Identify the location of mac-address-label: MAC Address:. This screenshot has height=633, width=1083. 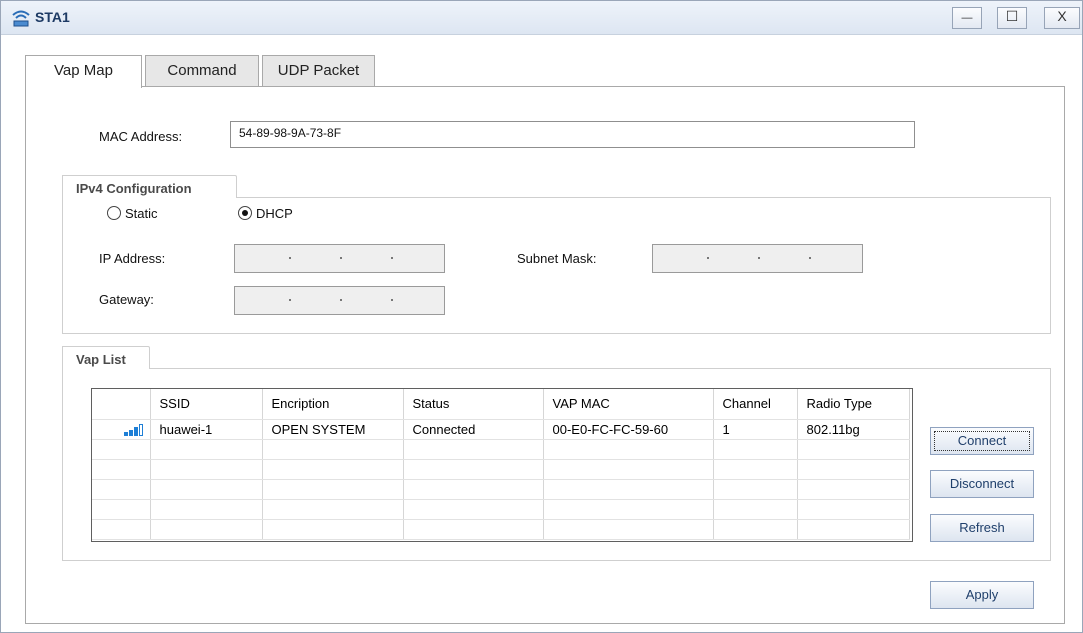
(141, 136).